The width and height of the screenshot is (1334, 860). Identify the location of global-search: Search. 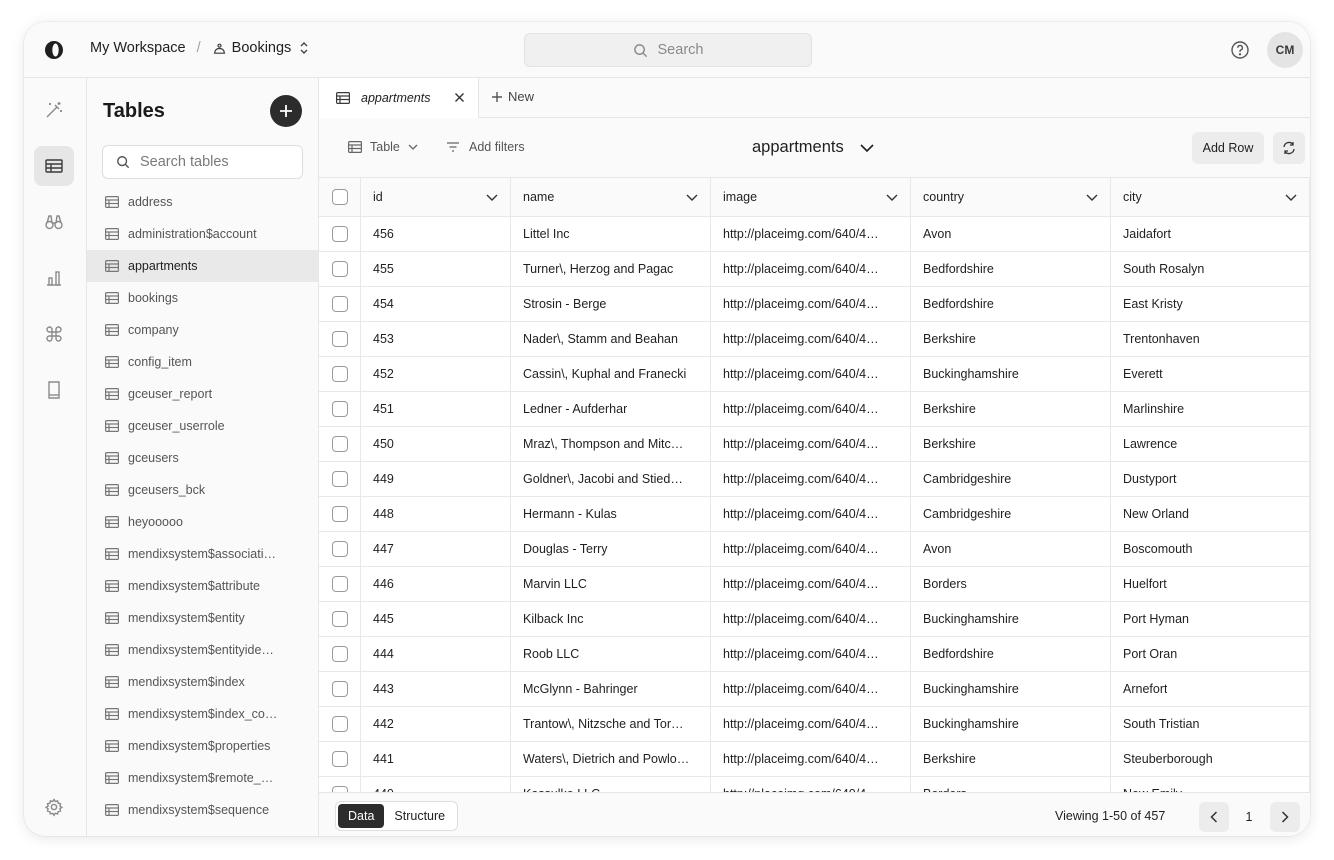
(668, 50).